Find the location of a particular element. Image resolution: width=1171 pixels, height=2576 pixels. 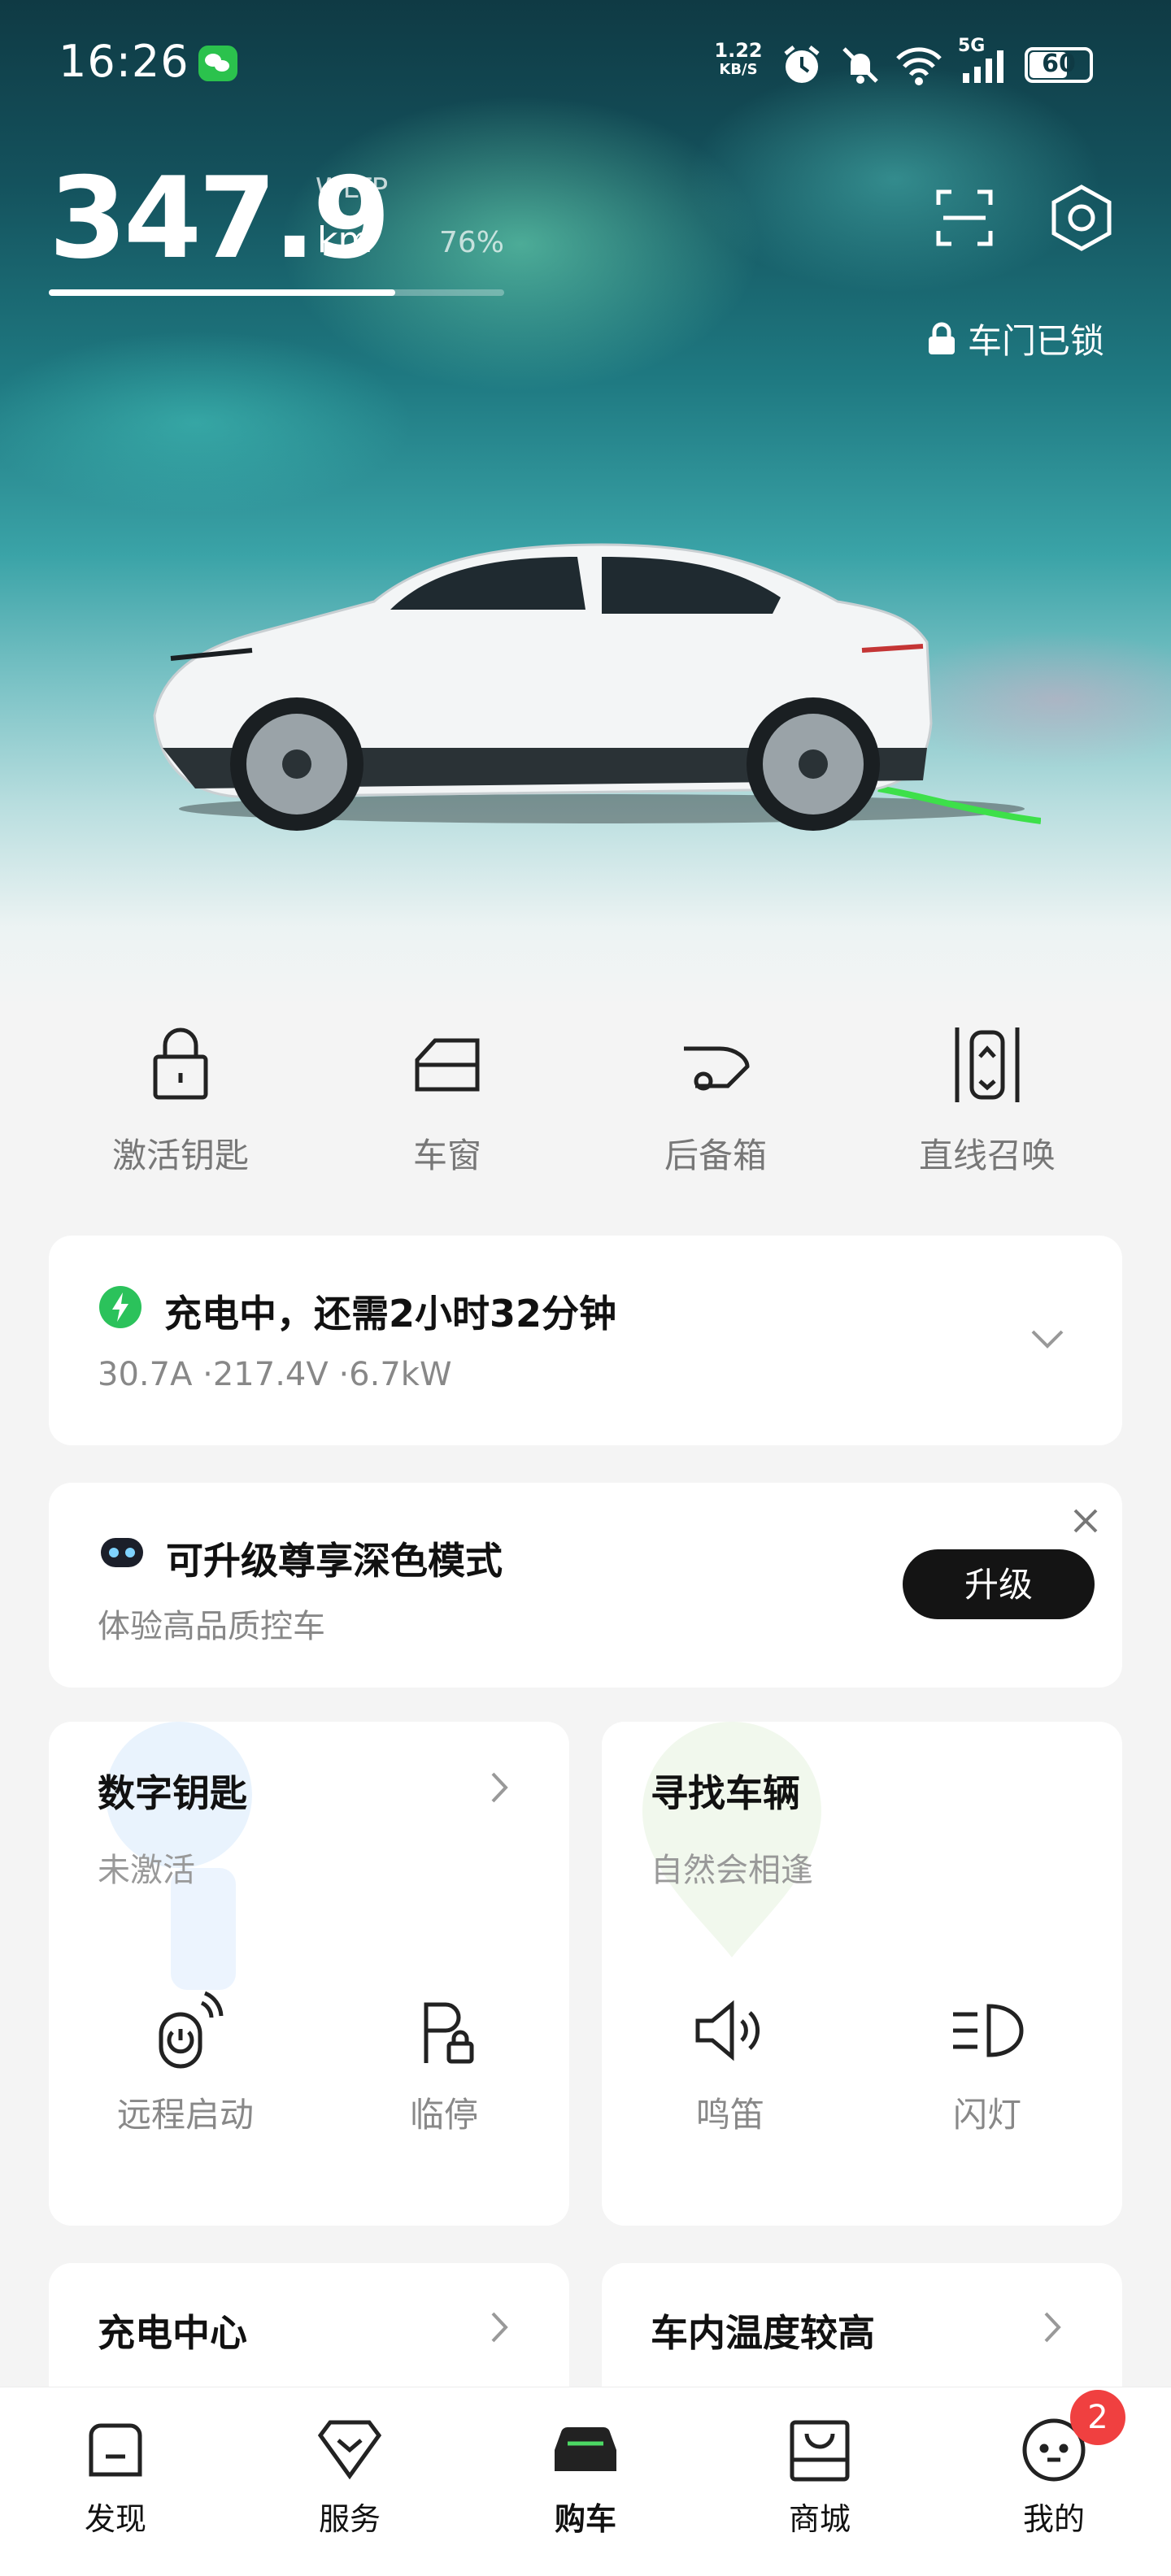

battery-icon: 60 is located at coordinates (1059, 65).